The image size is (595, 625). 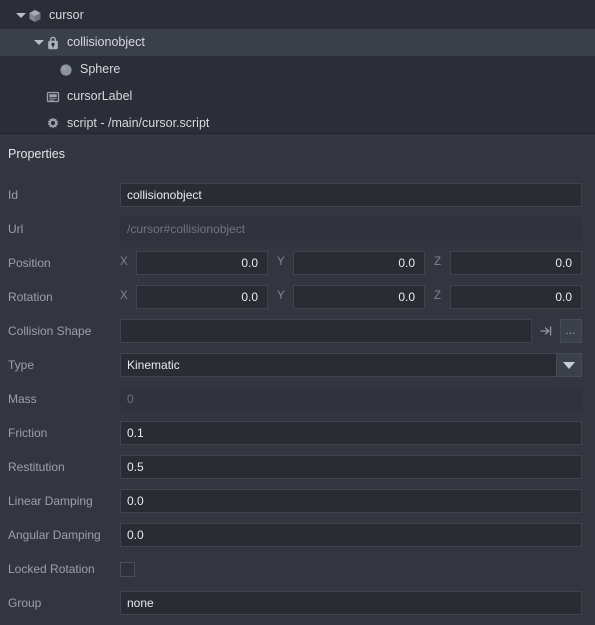 What do you see at coordinates (297, 15) in the screenshot?
I see `tree-row-cursor: cursor` at bounding box center [297, 15].